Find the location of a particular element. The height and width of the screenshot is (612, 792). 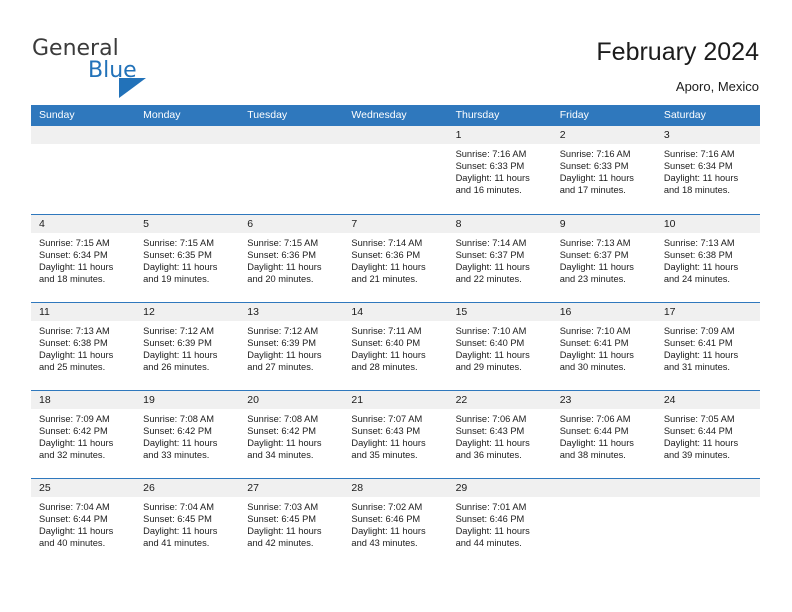

daylight-text: Daylight: 11 hours and 34 minutes. is located at coordinates (284, 449).